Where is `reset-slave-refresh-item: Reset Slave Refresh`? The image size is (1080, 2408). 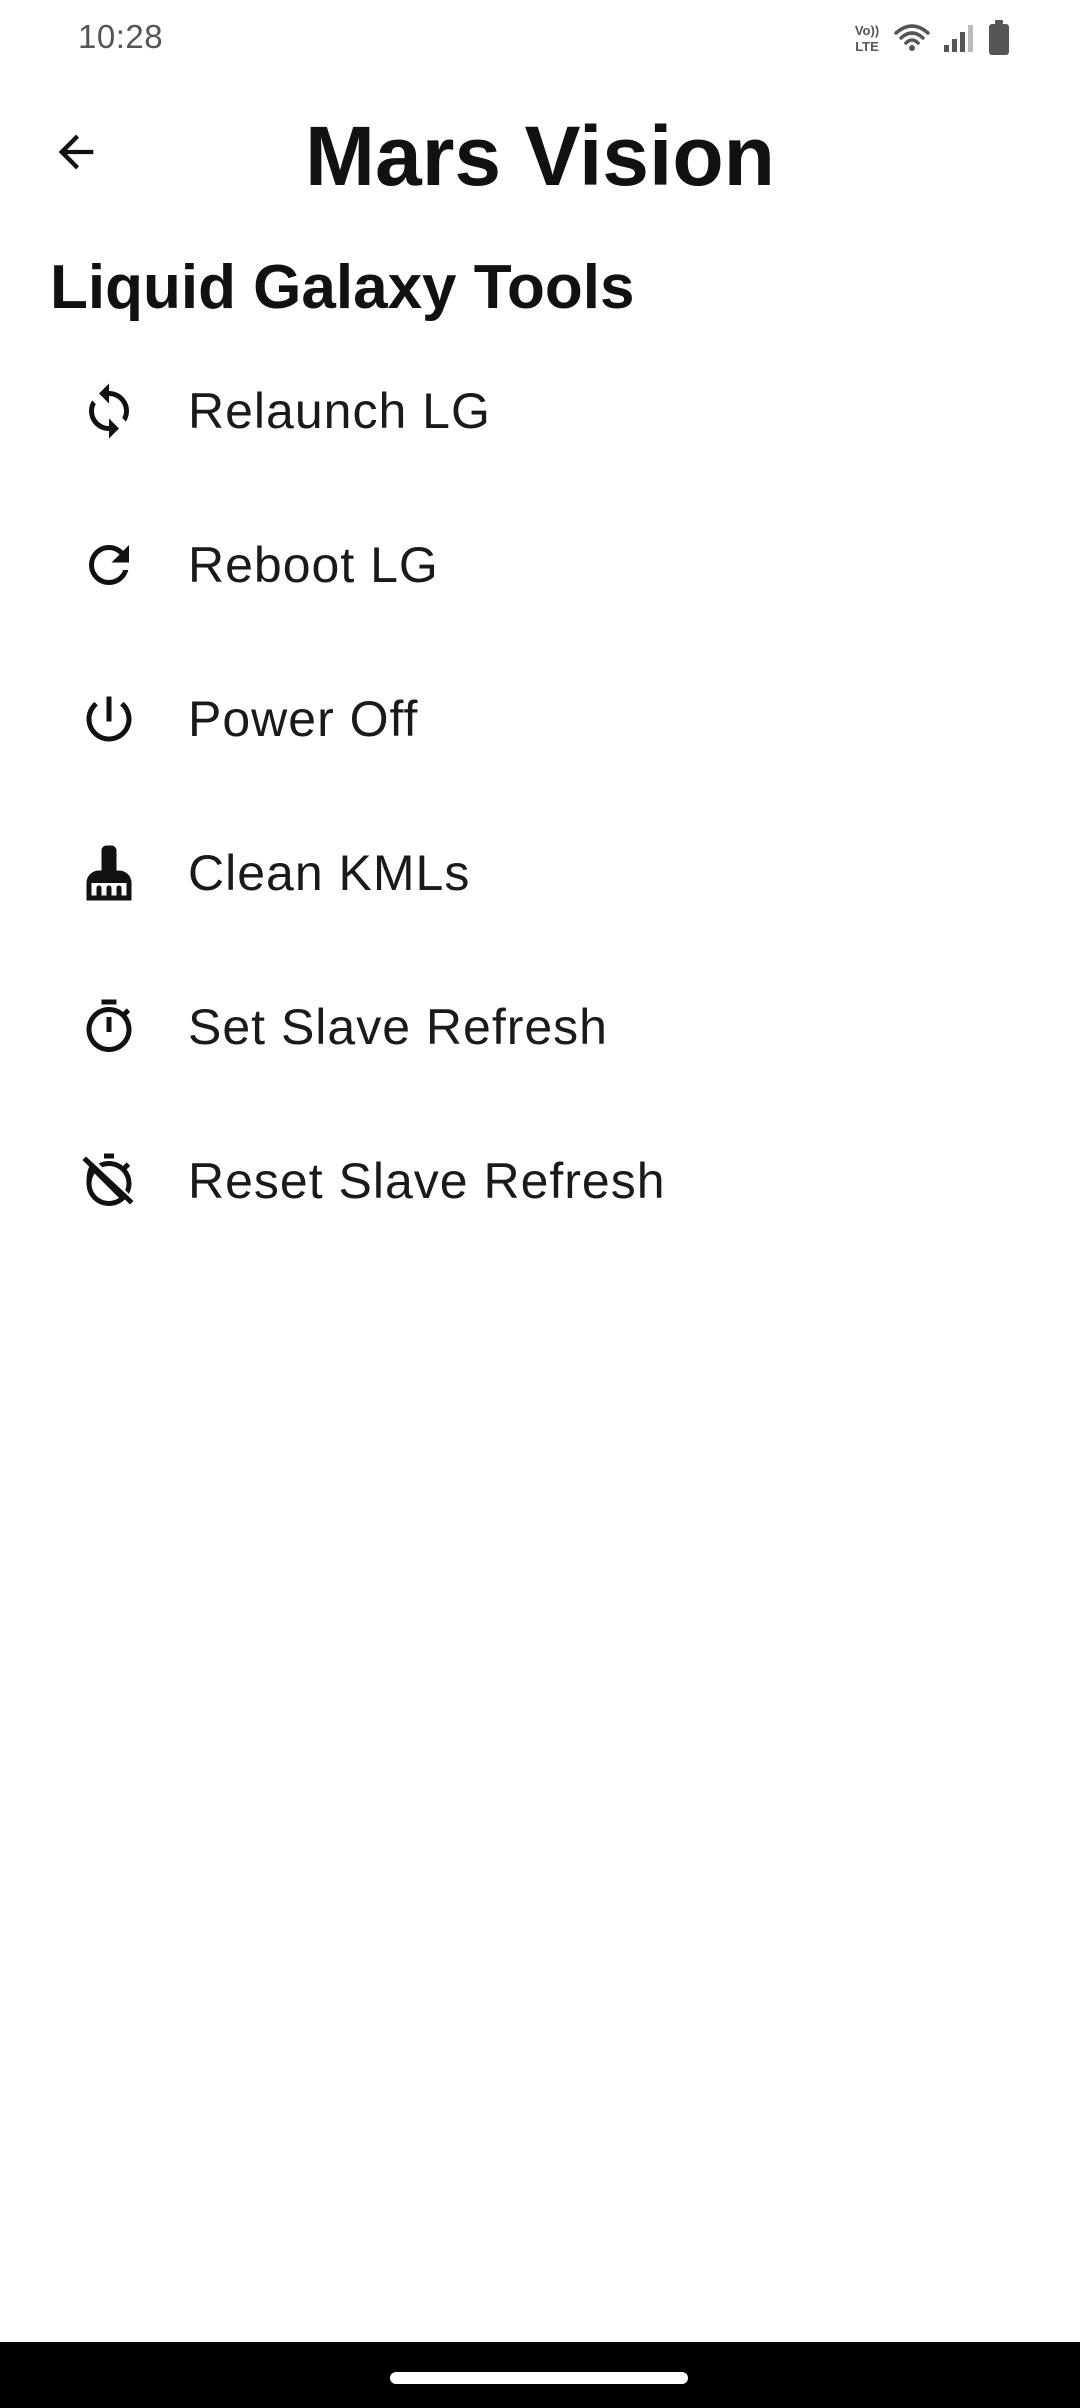 reset-slave-refresh-item: Reset Slave Refresh is located at coordinates (540, 1181).